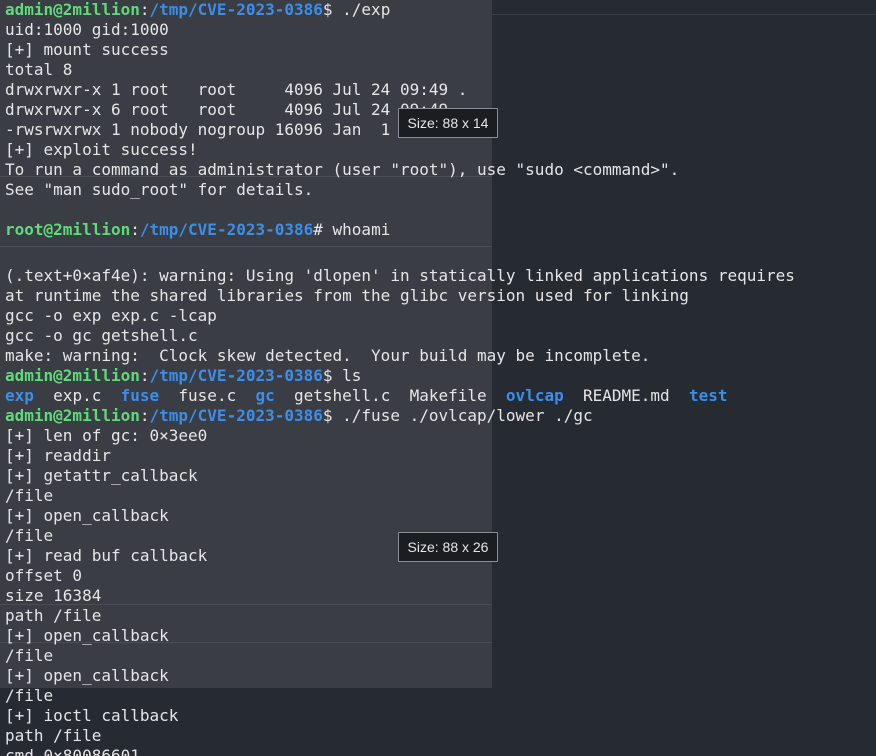 The image size is (876, 756). What do you see at coordinates (390, 395) in the screenshot?
I see `terminal-text: getshell.c Makefile` at bounding box center [390, 395].